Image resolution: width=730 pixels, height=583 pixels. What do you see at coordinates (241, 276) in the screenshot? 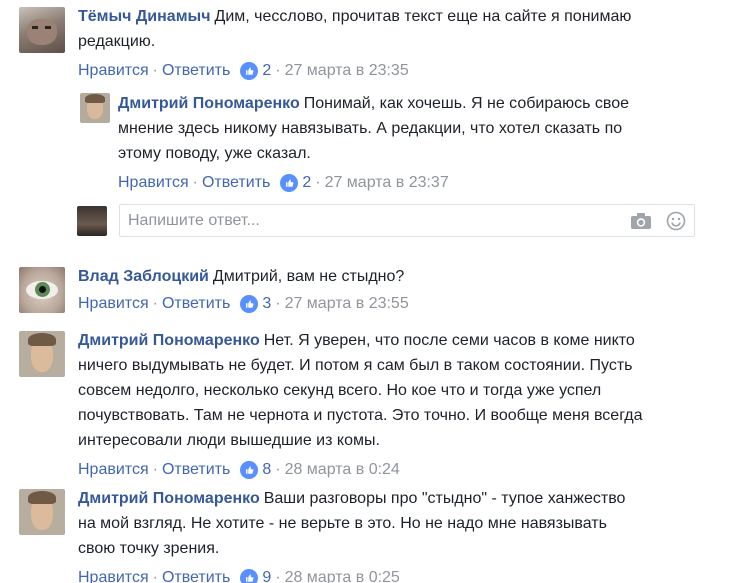
I see `comment-text: Влад Заблоцкий Дмитрий, вам не стыдно?` at bounding box center [241, 276].